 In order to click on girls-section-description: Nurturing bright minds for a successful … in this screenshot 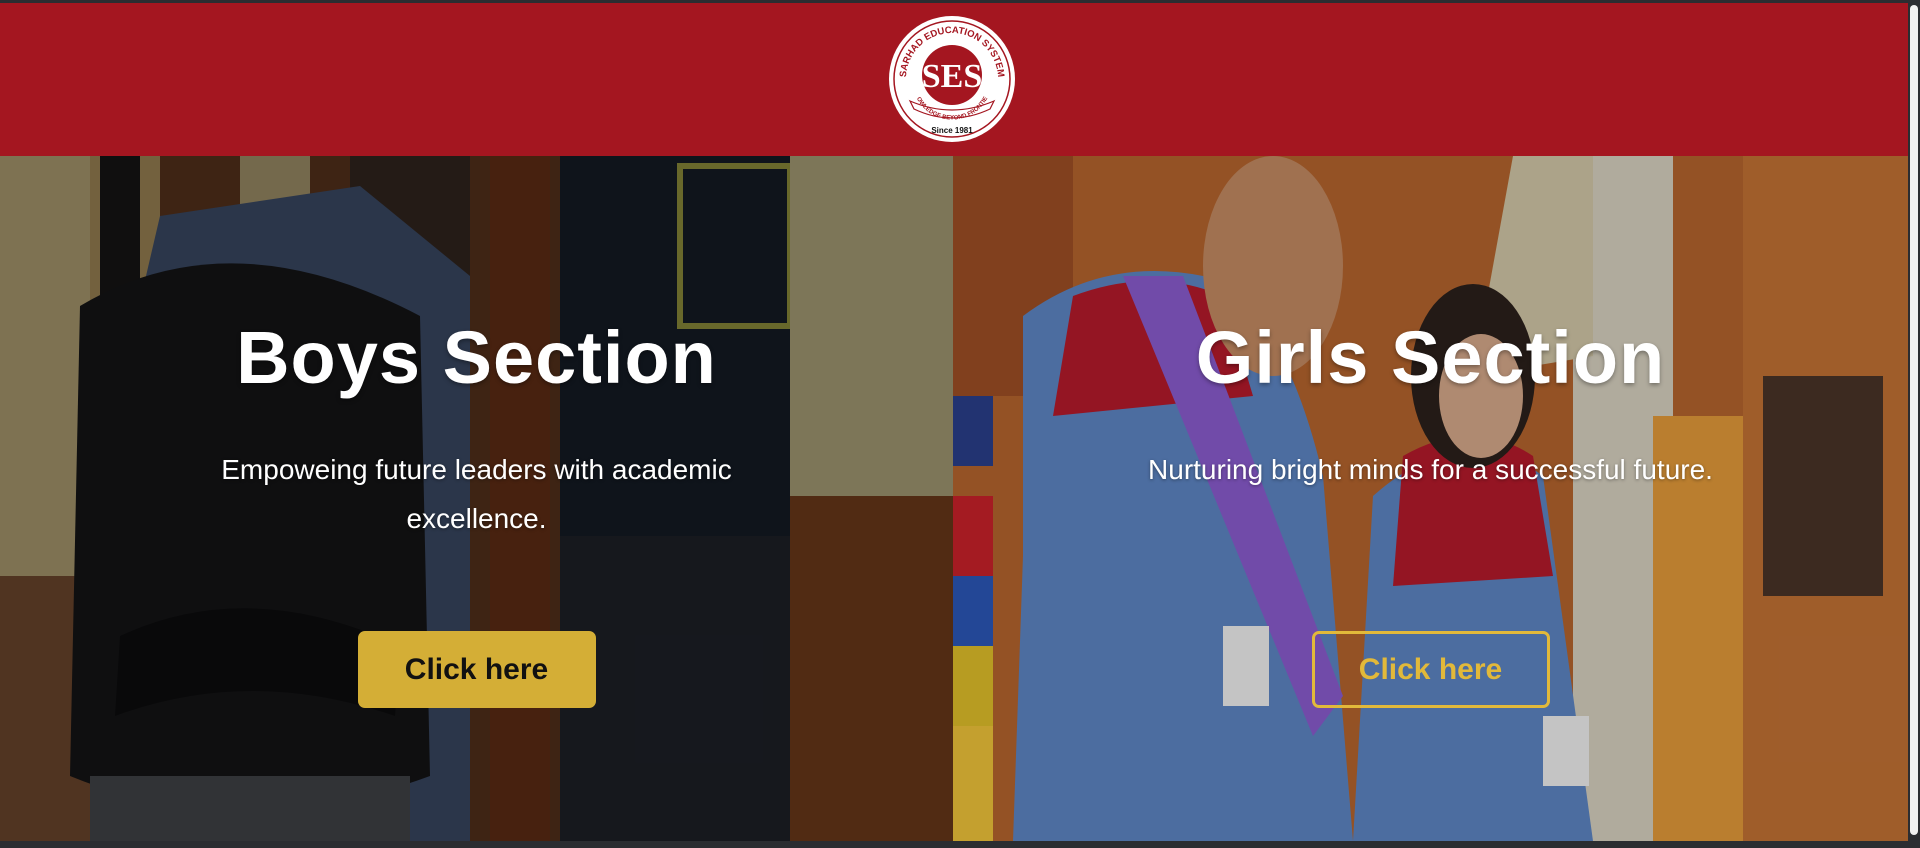, I will do `click(1430, 469)`.